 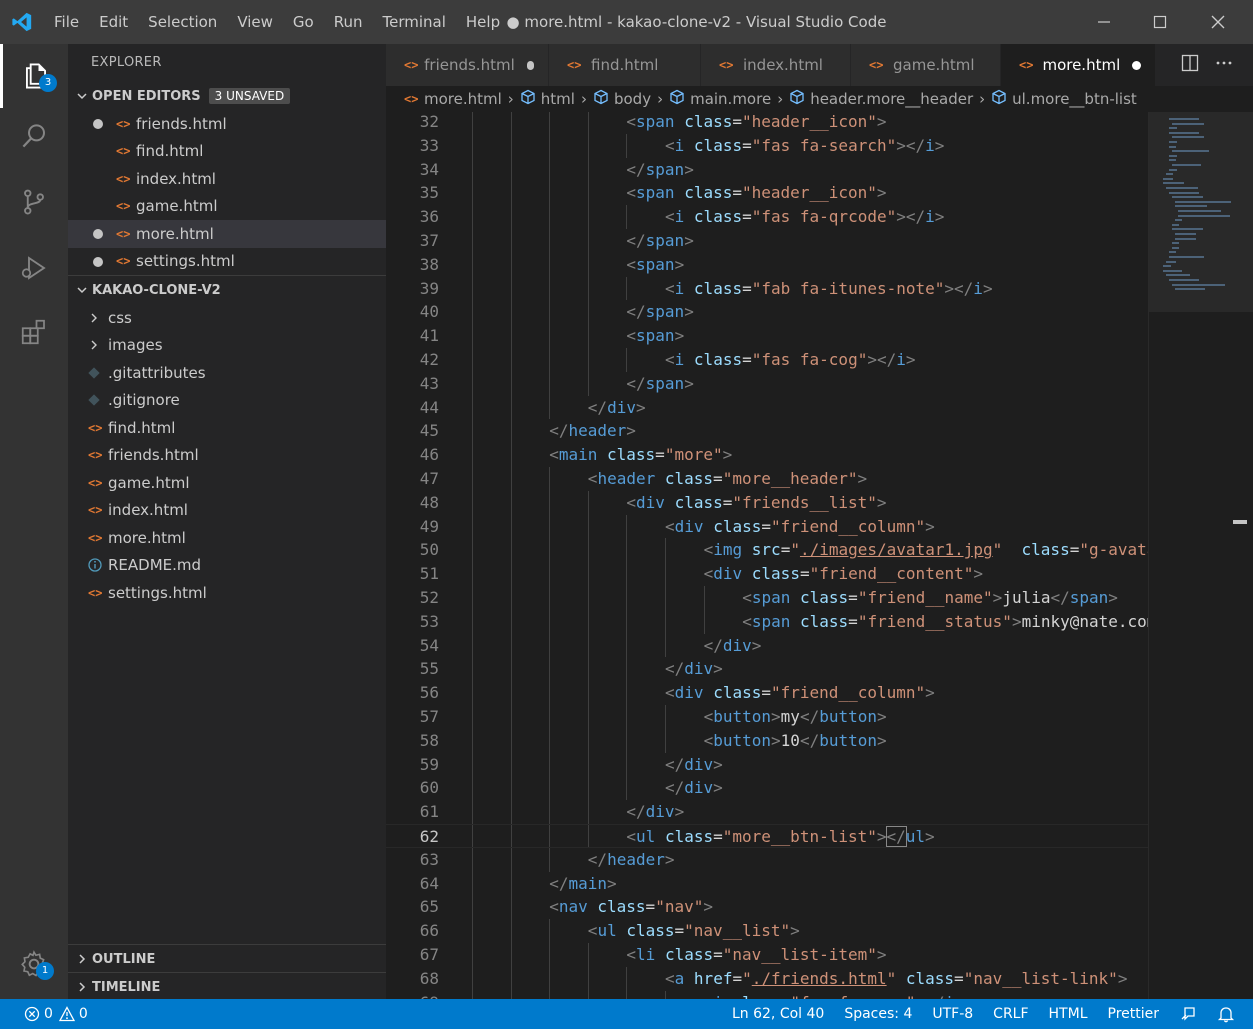 What do you see at coordinates (767, 241) in the screenshot?
I see `code-line: 37 </span>` at bounding box center [767, 241].